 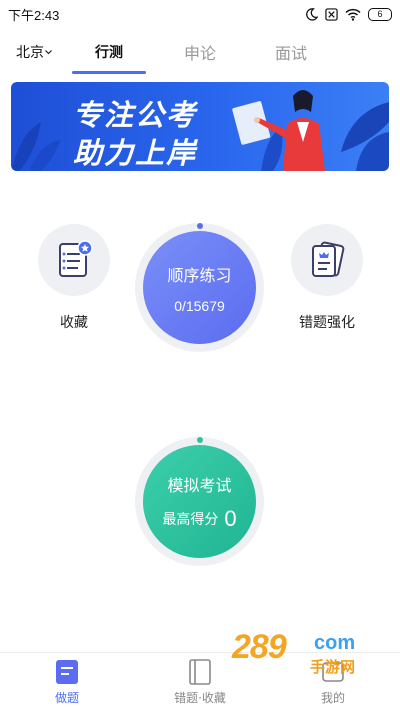 I want to click on exam-progress-dot, so click(x=200, y=440).